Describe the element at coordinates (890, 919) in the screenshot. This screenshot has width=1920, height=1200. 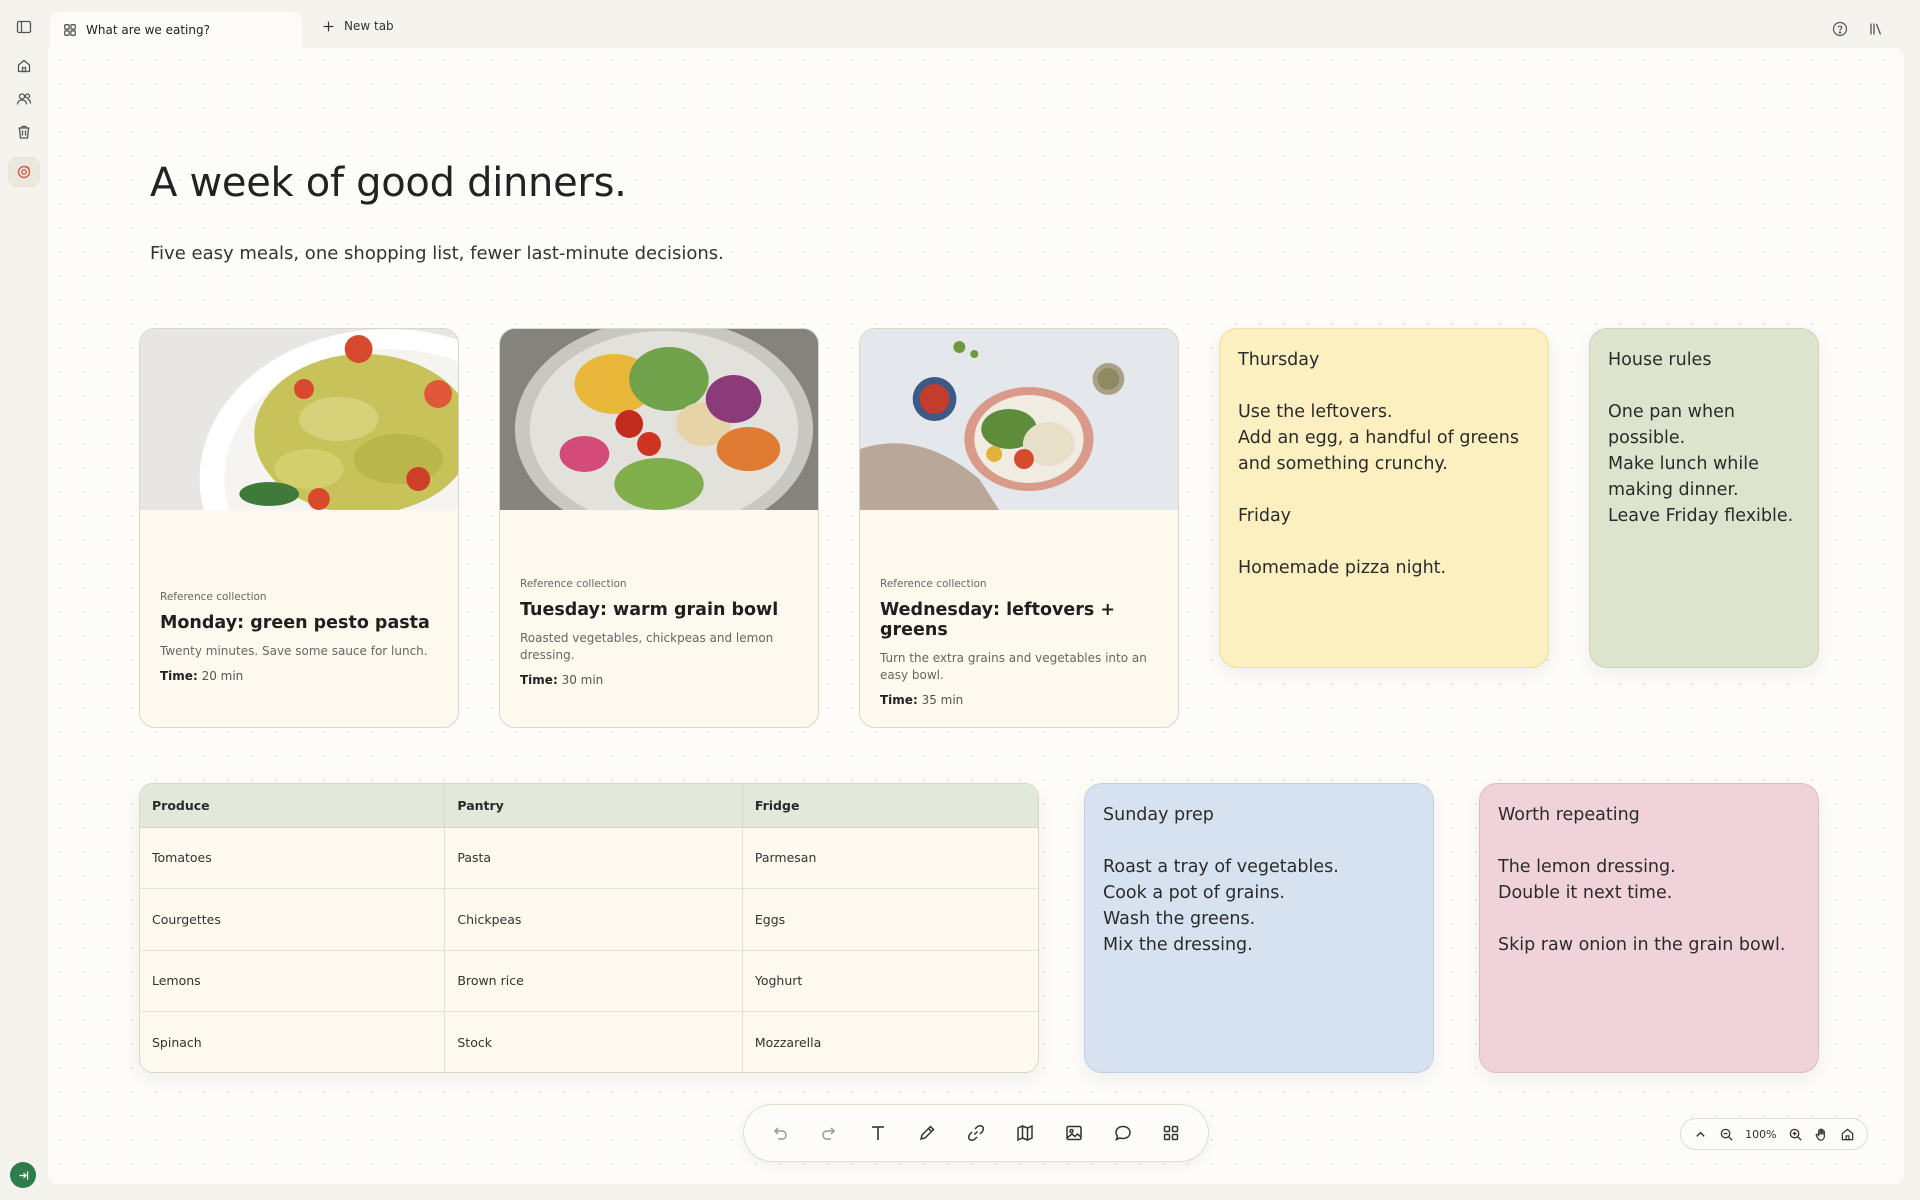
I see `table-cell: Eggs` at that location.